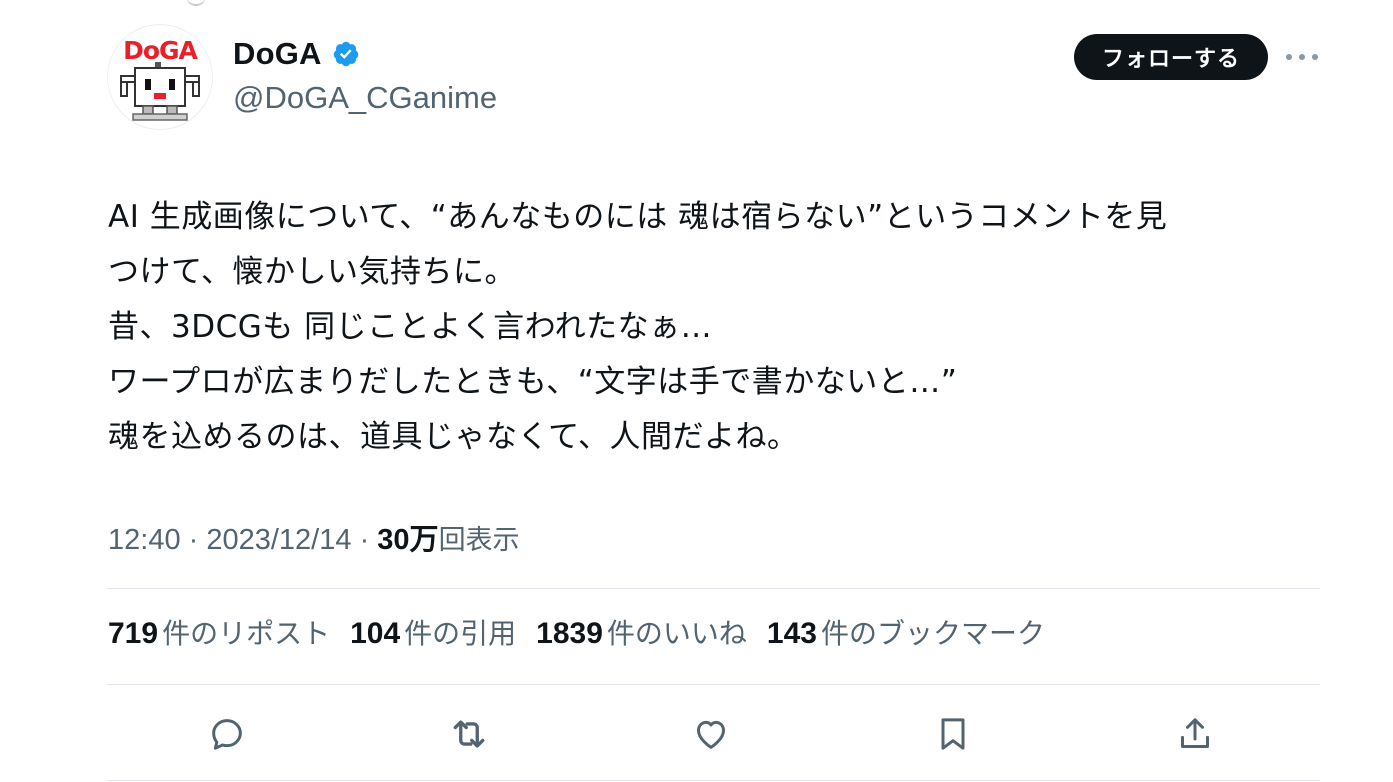  Describe the element at coordinates (144, 540) in the screenshot. I see `tweet-time: 12:40` at that location.